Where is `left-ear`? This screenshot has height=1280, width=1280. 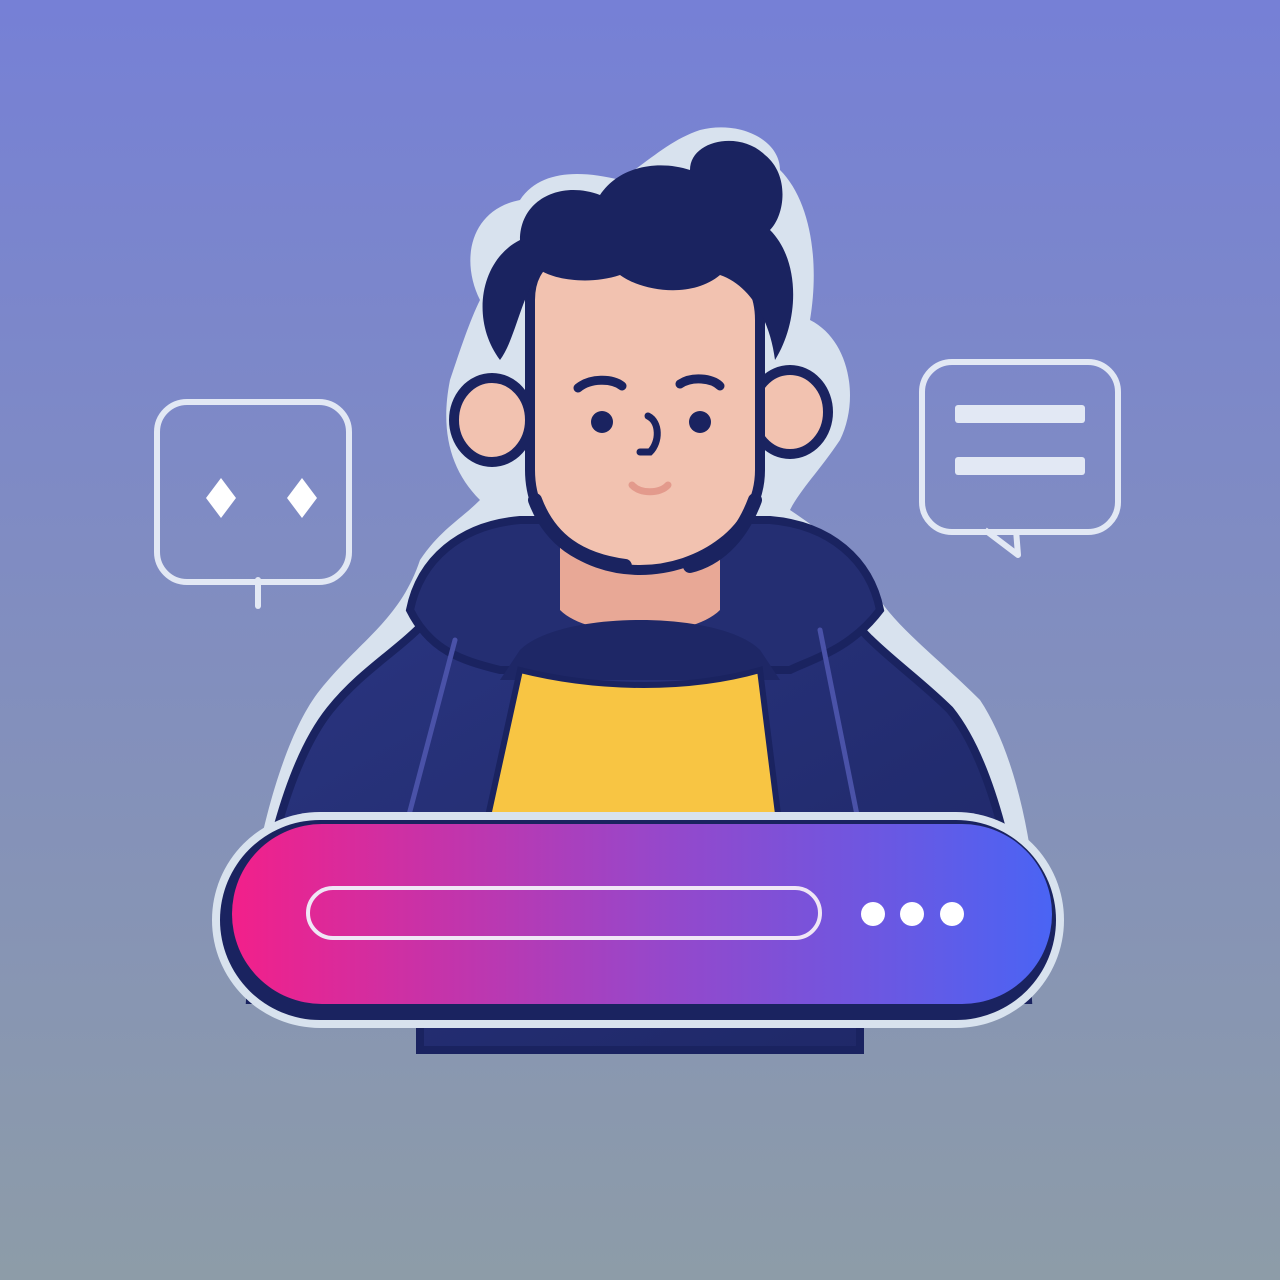 left-ear is located at coordinates (492, 420).